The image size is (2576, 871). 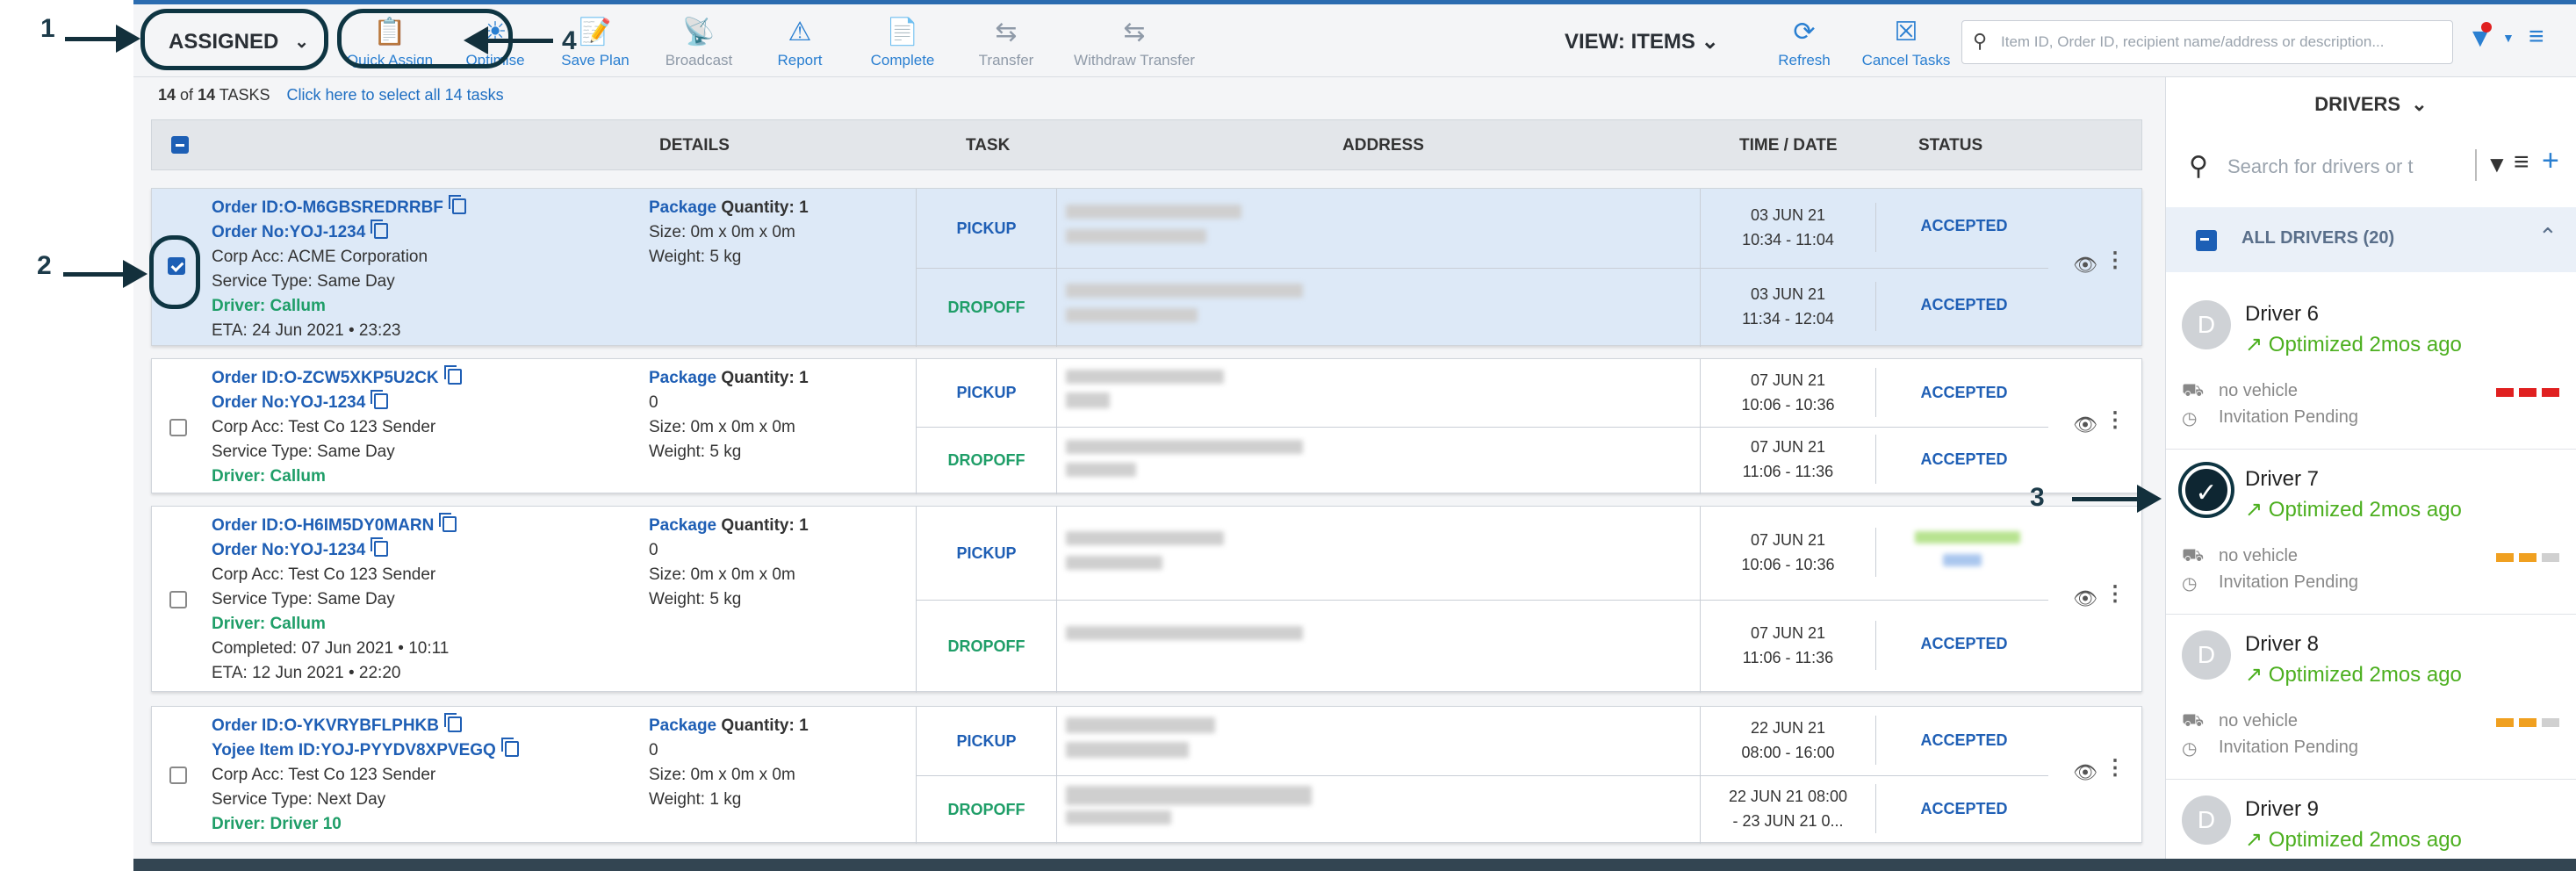 I want to click on divider, so click(x=2476, y=165).